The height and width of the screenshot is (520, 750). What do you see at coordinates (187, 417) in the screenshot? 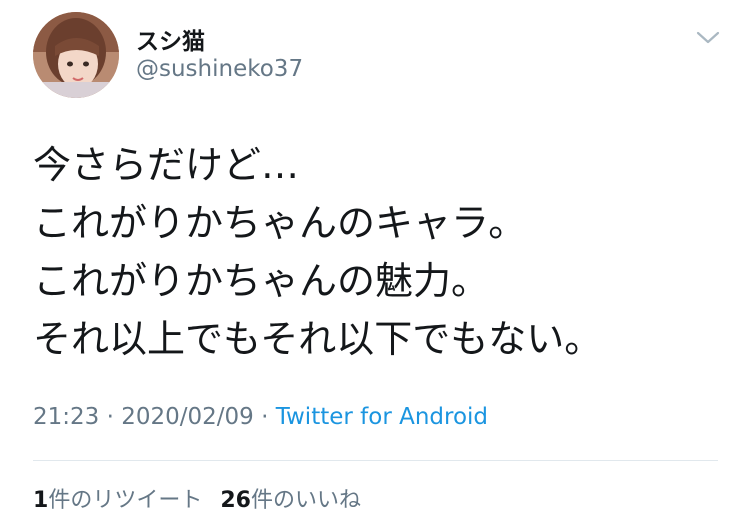
I see `tweet-date: 2020/02/09` at bounding box center [187, 417].